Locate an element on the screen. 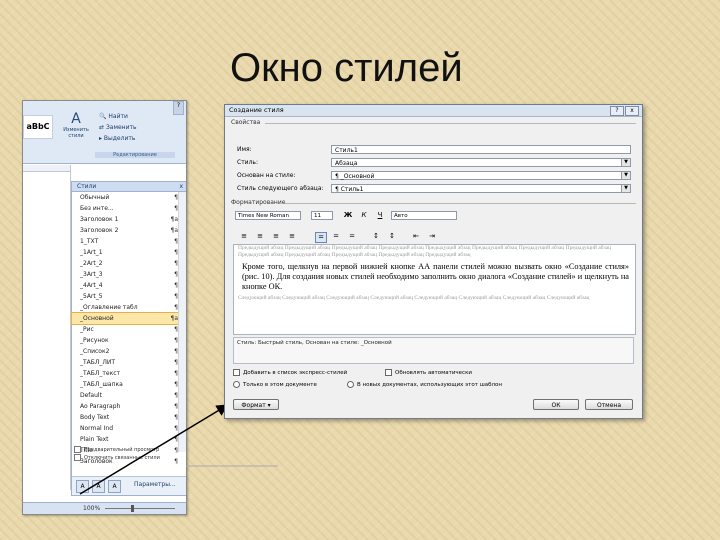  style-type-value: Абзаца is located at coordinates (346, 163).